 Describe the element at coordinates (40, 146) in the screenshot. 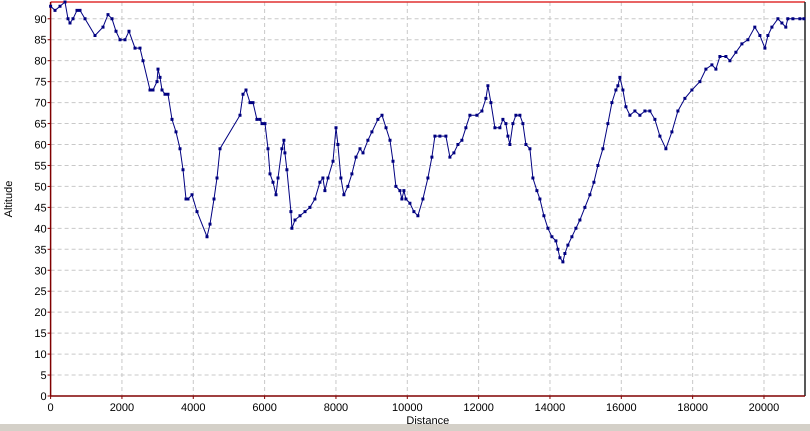

I see `y-tick-label: 60` at that location.